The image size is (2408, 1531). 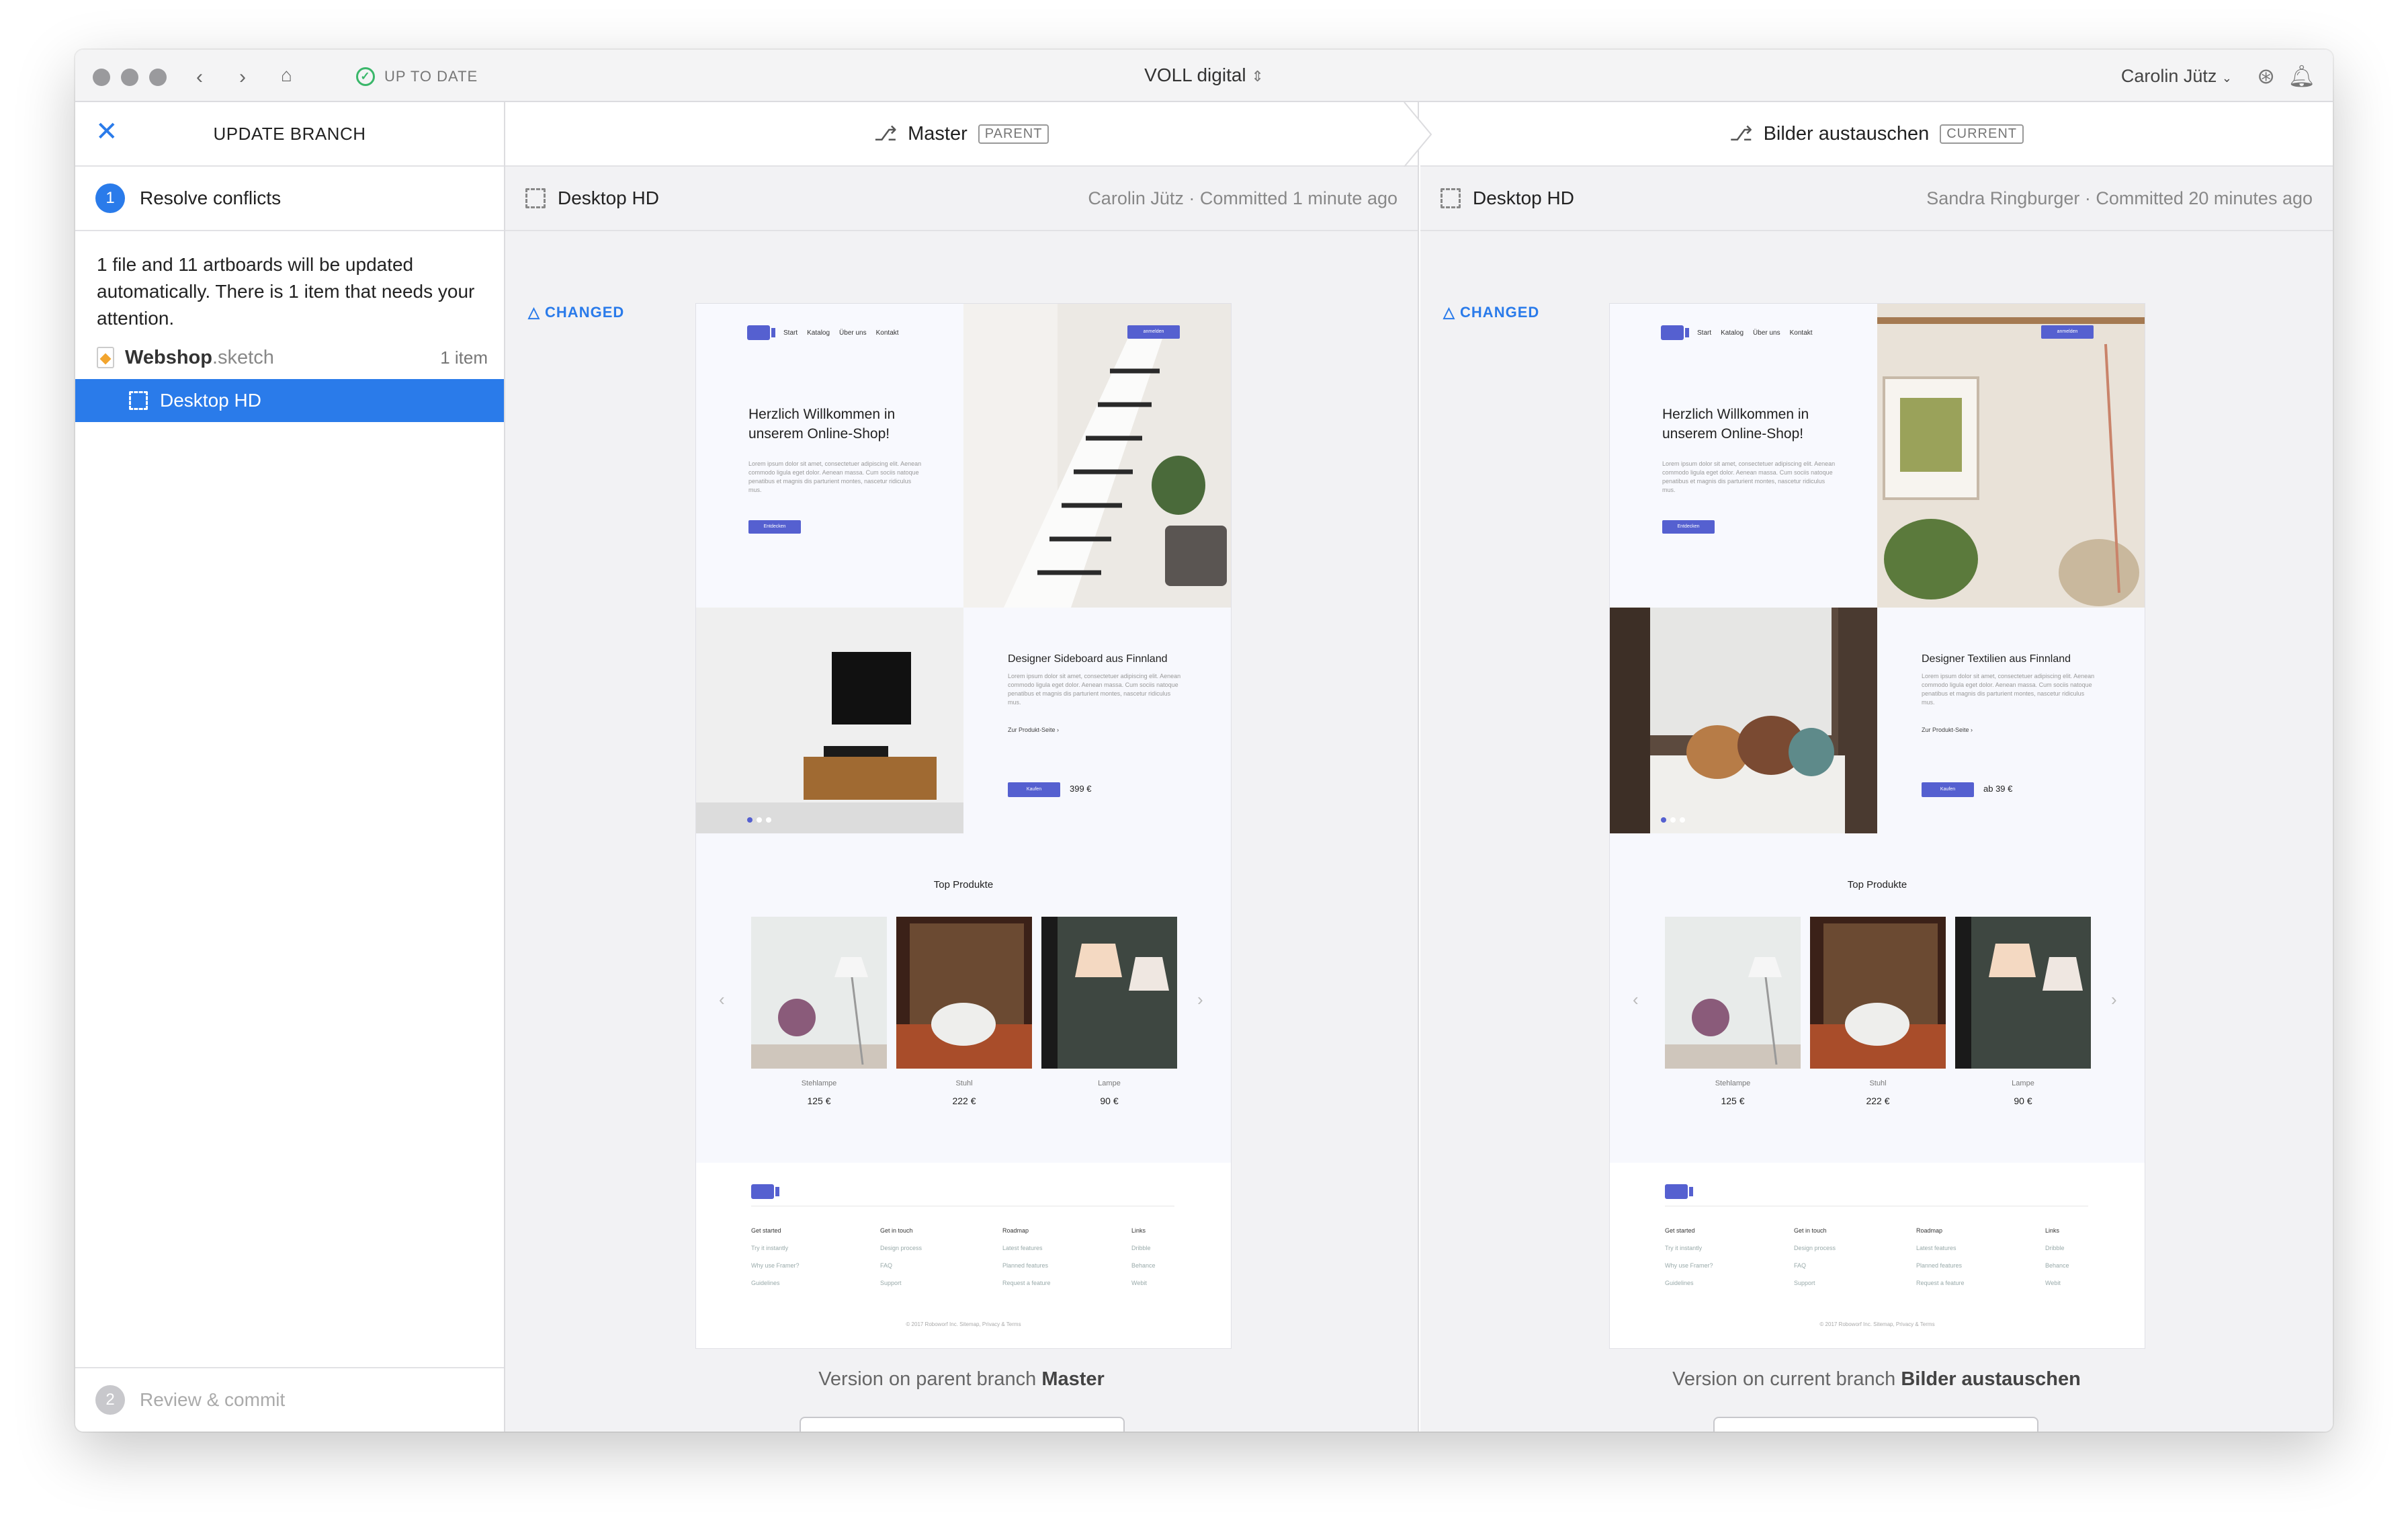 I want to click on step-label: Review & commit, so click(x=213, y=1399).